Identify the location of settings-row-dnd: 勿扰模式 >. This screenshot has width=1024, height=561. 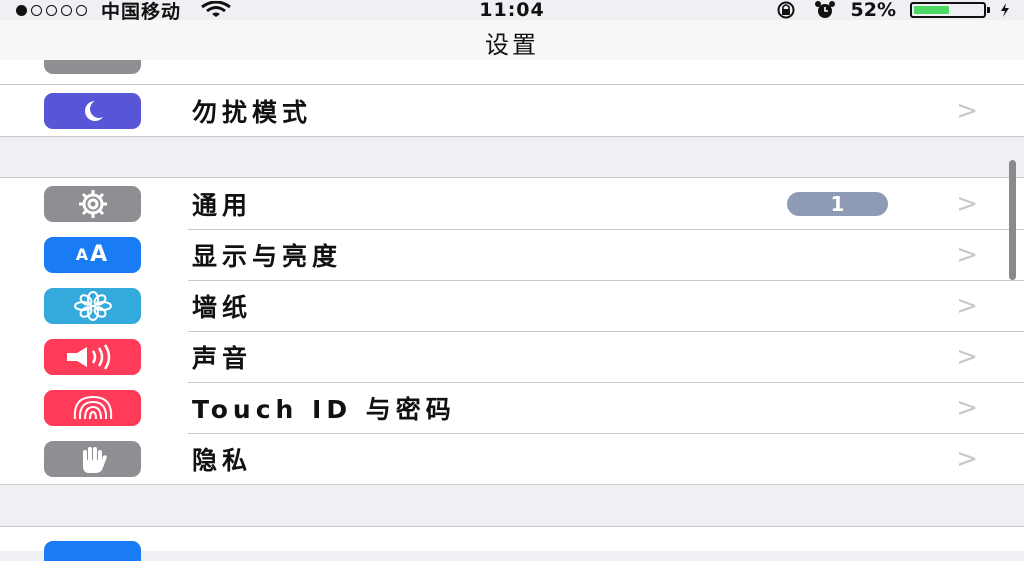
(512, 110).